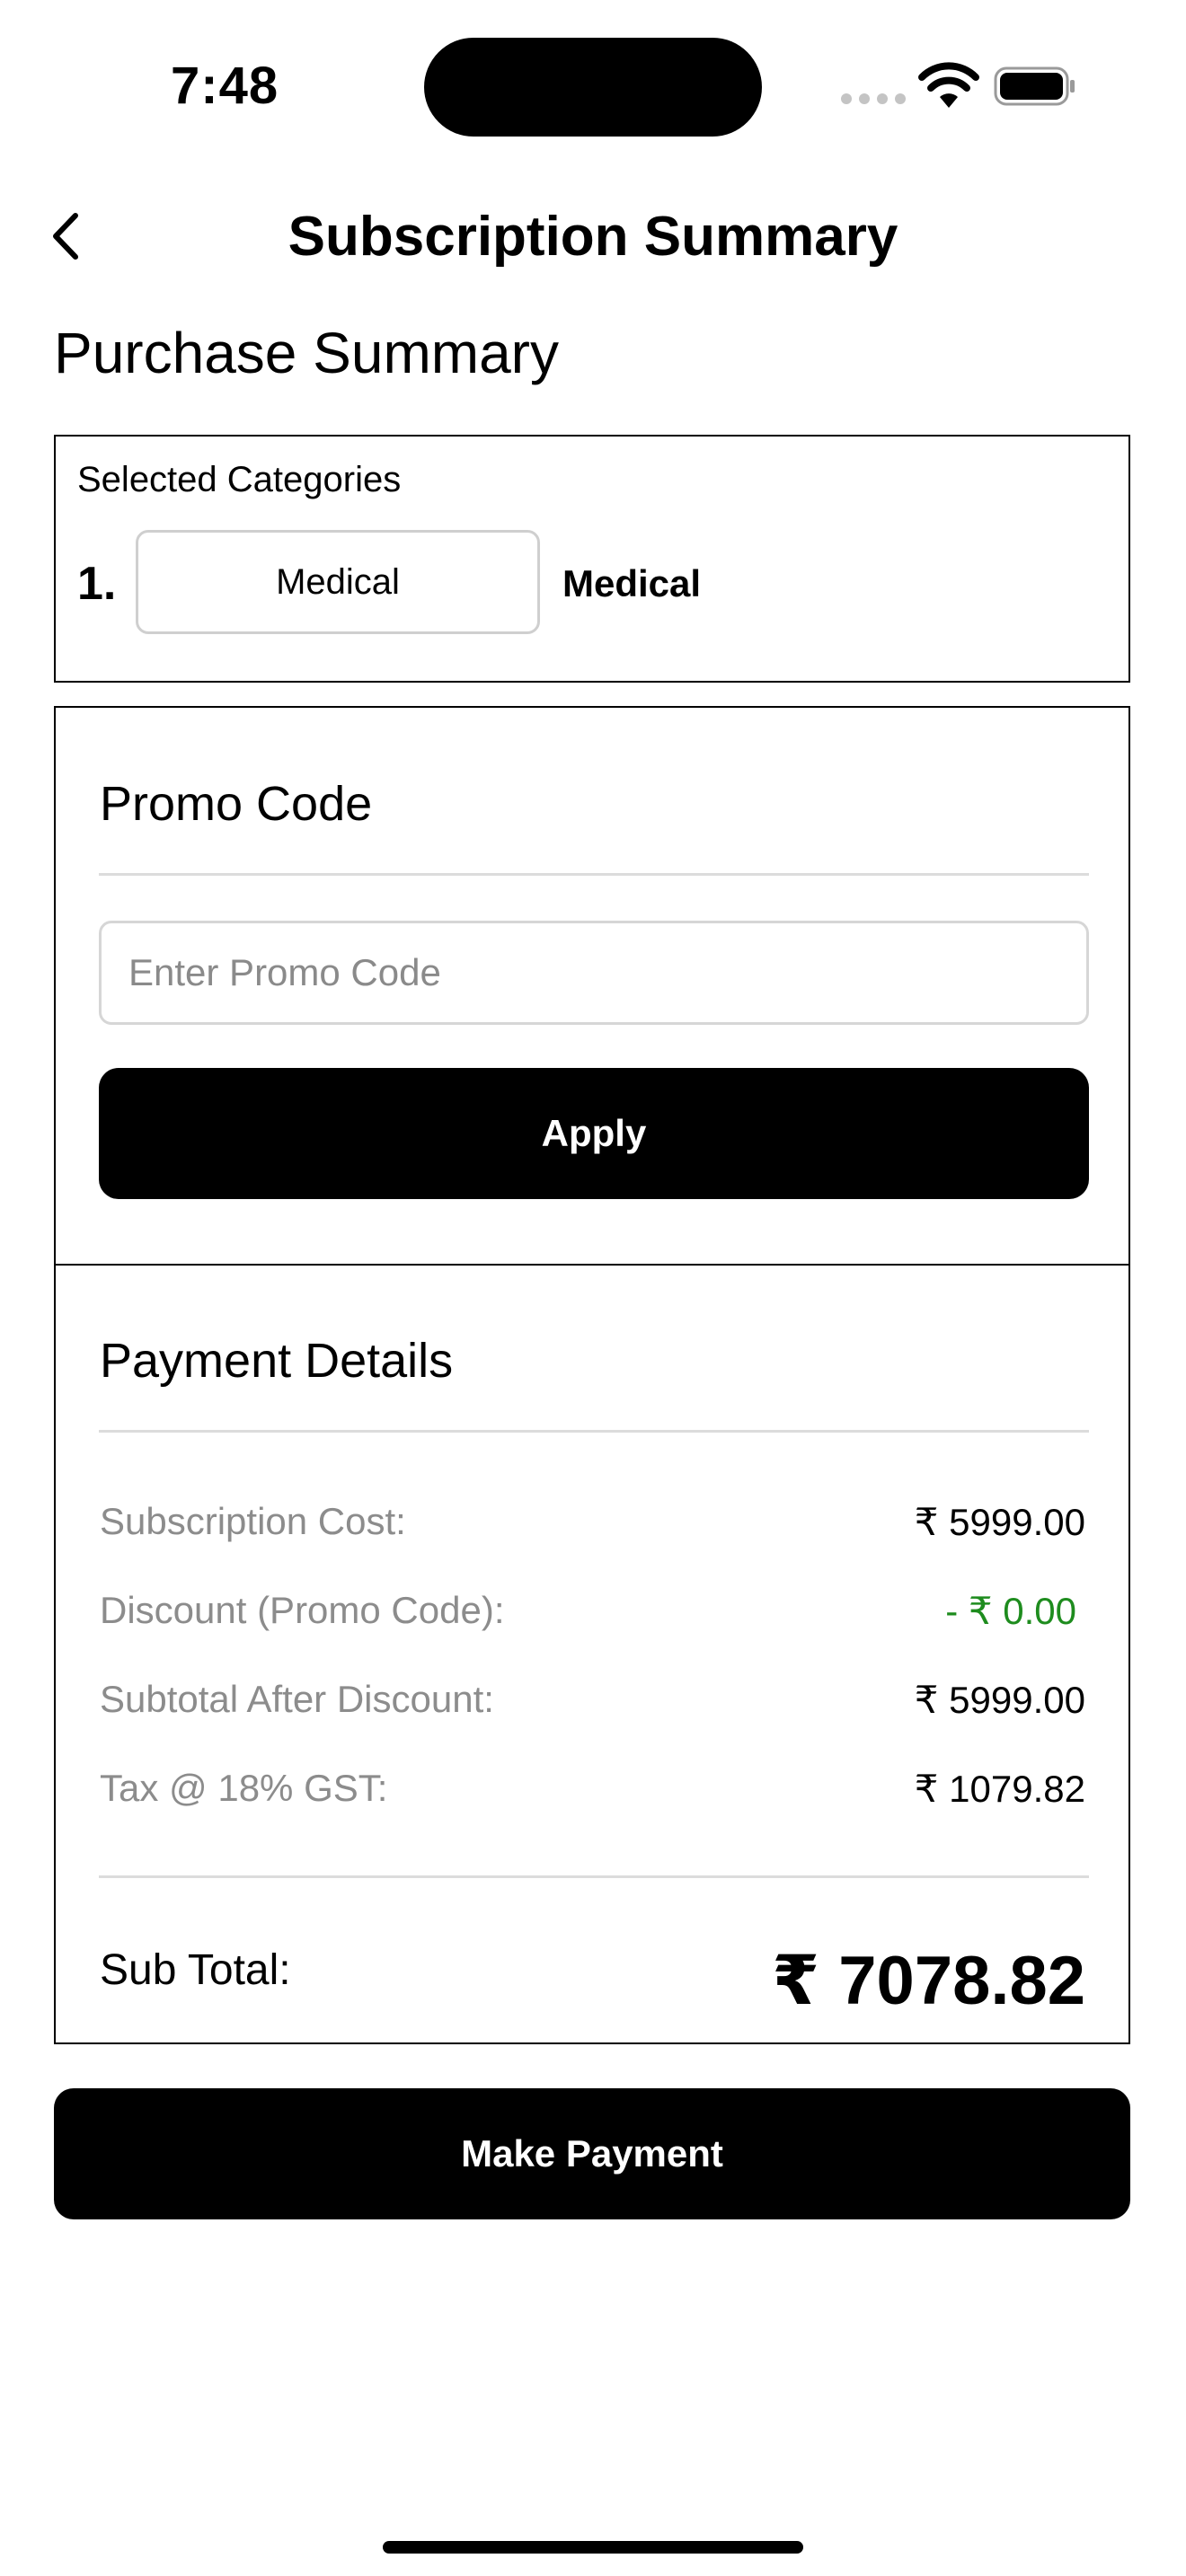 This screenshot has width=1186, height=2576. Describe the element at coordinates (253, 1521) in the screenshot. I see `subscription-cost-label: Subscription Cost:` at that location.